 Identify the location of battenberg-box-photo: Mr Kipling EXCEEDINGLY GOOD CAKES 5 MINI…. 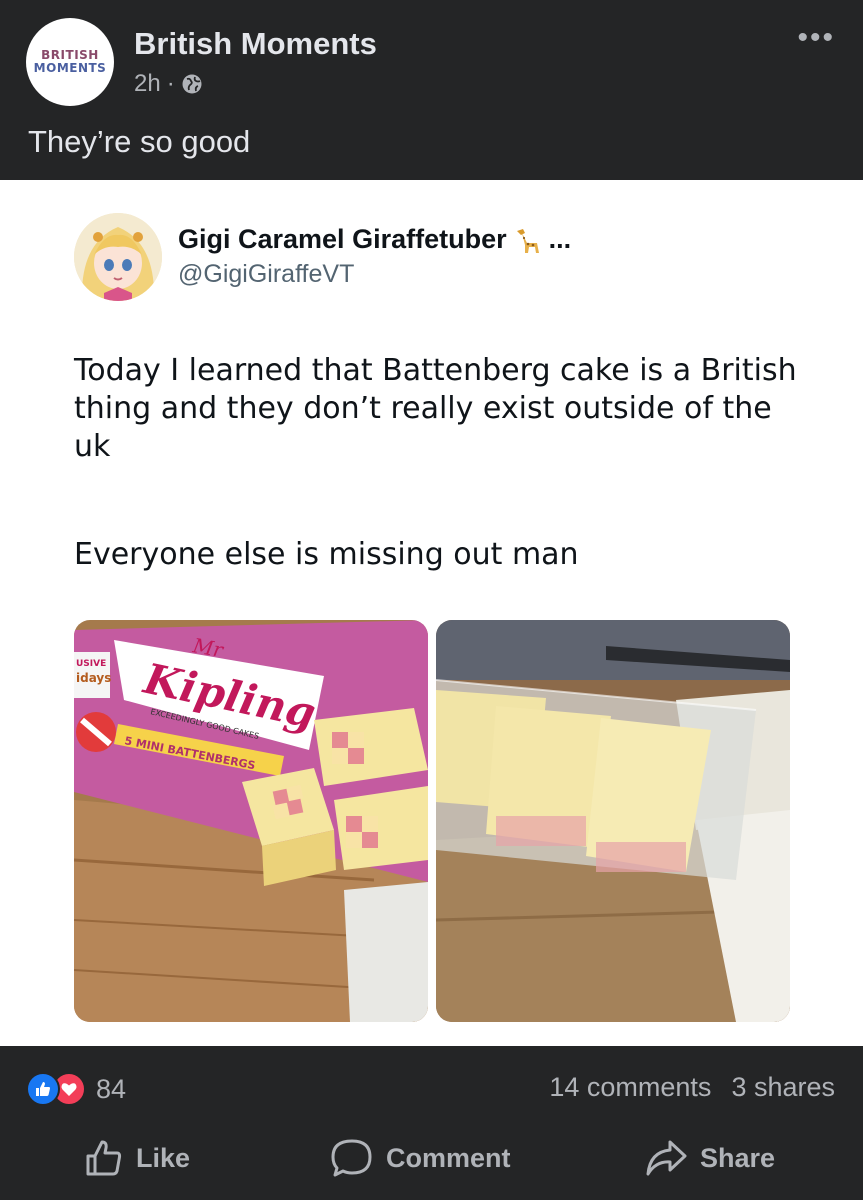
(251, 821).